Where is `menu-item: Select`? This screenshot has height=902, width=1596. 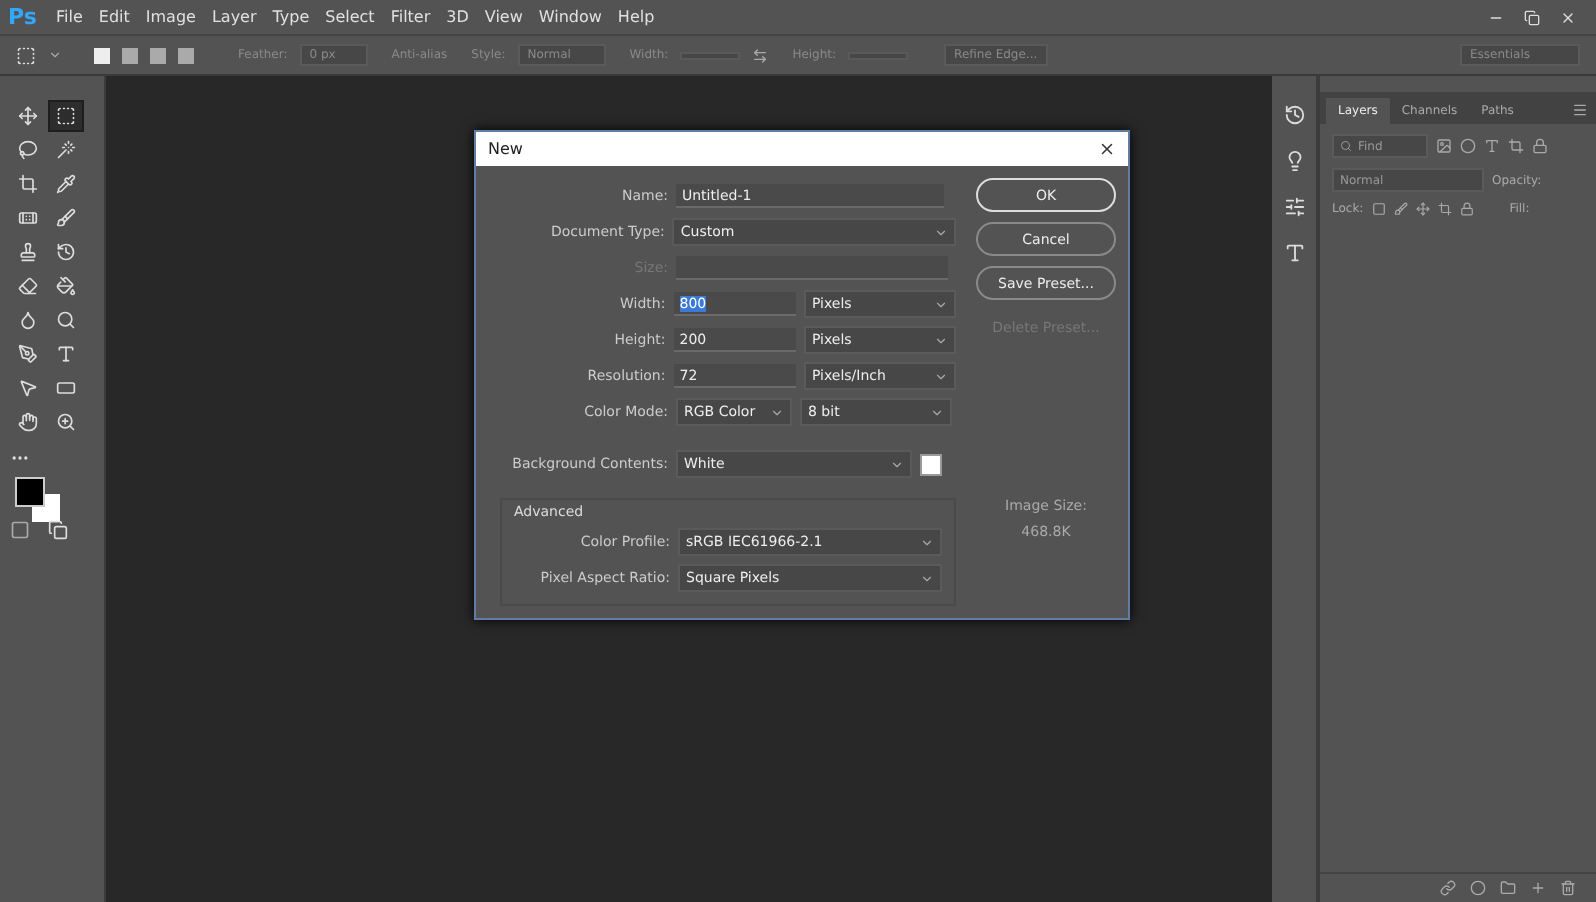 menu-item: Select is located at coordinates (350, 17).